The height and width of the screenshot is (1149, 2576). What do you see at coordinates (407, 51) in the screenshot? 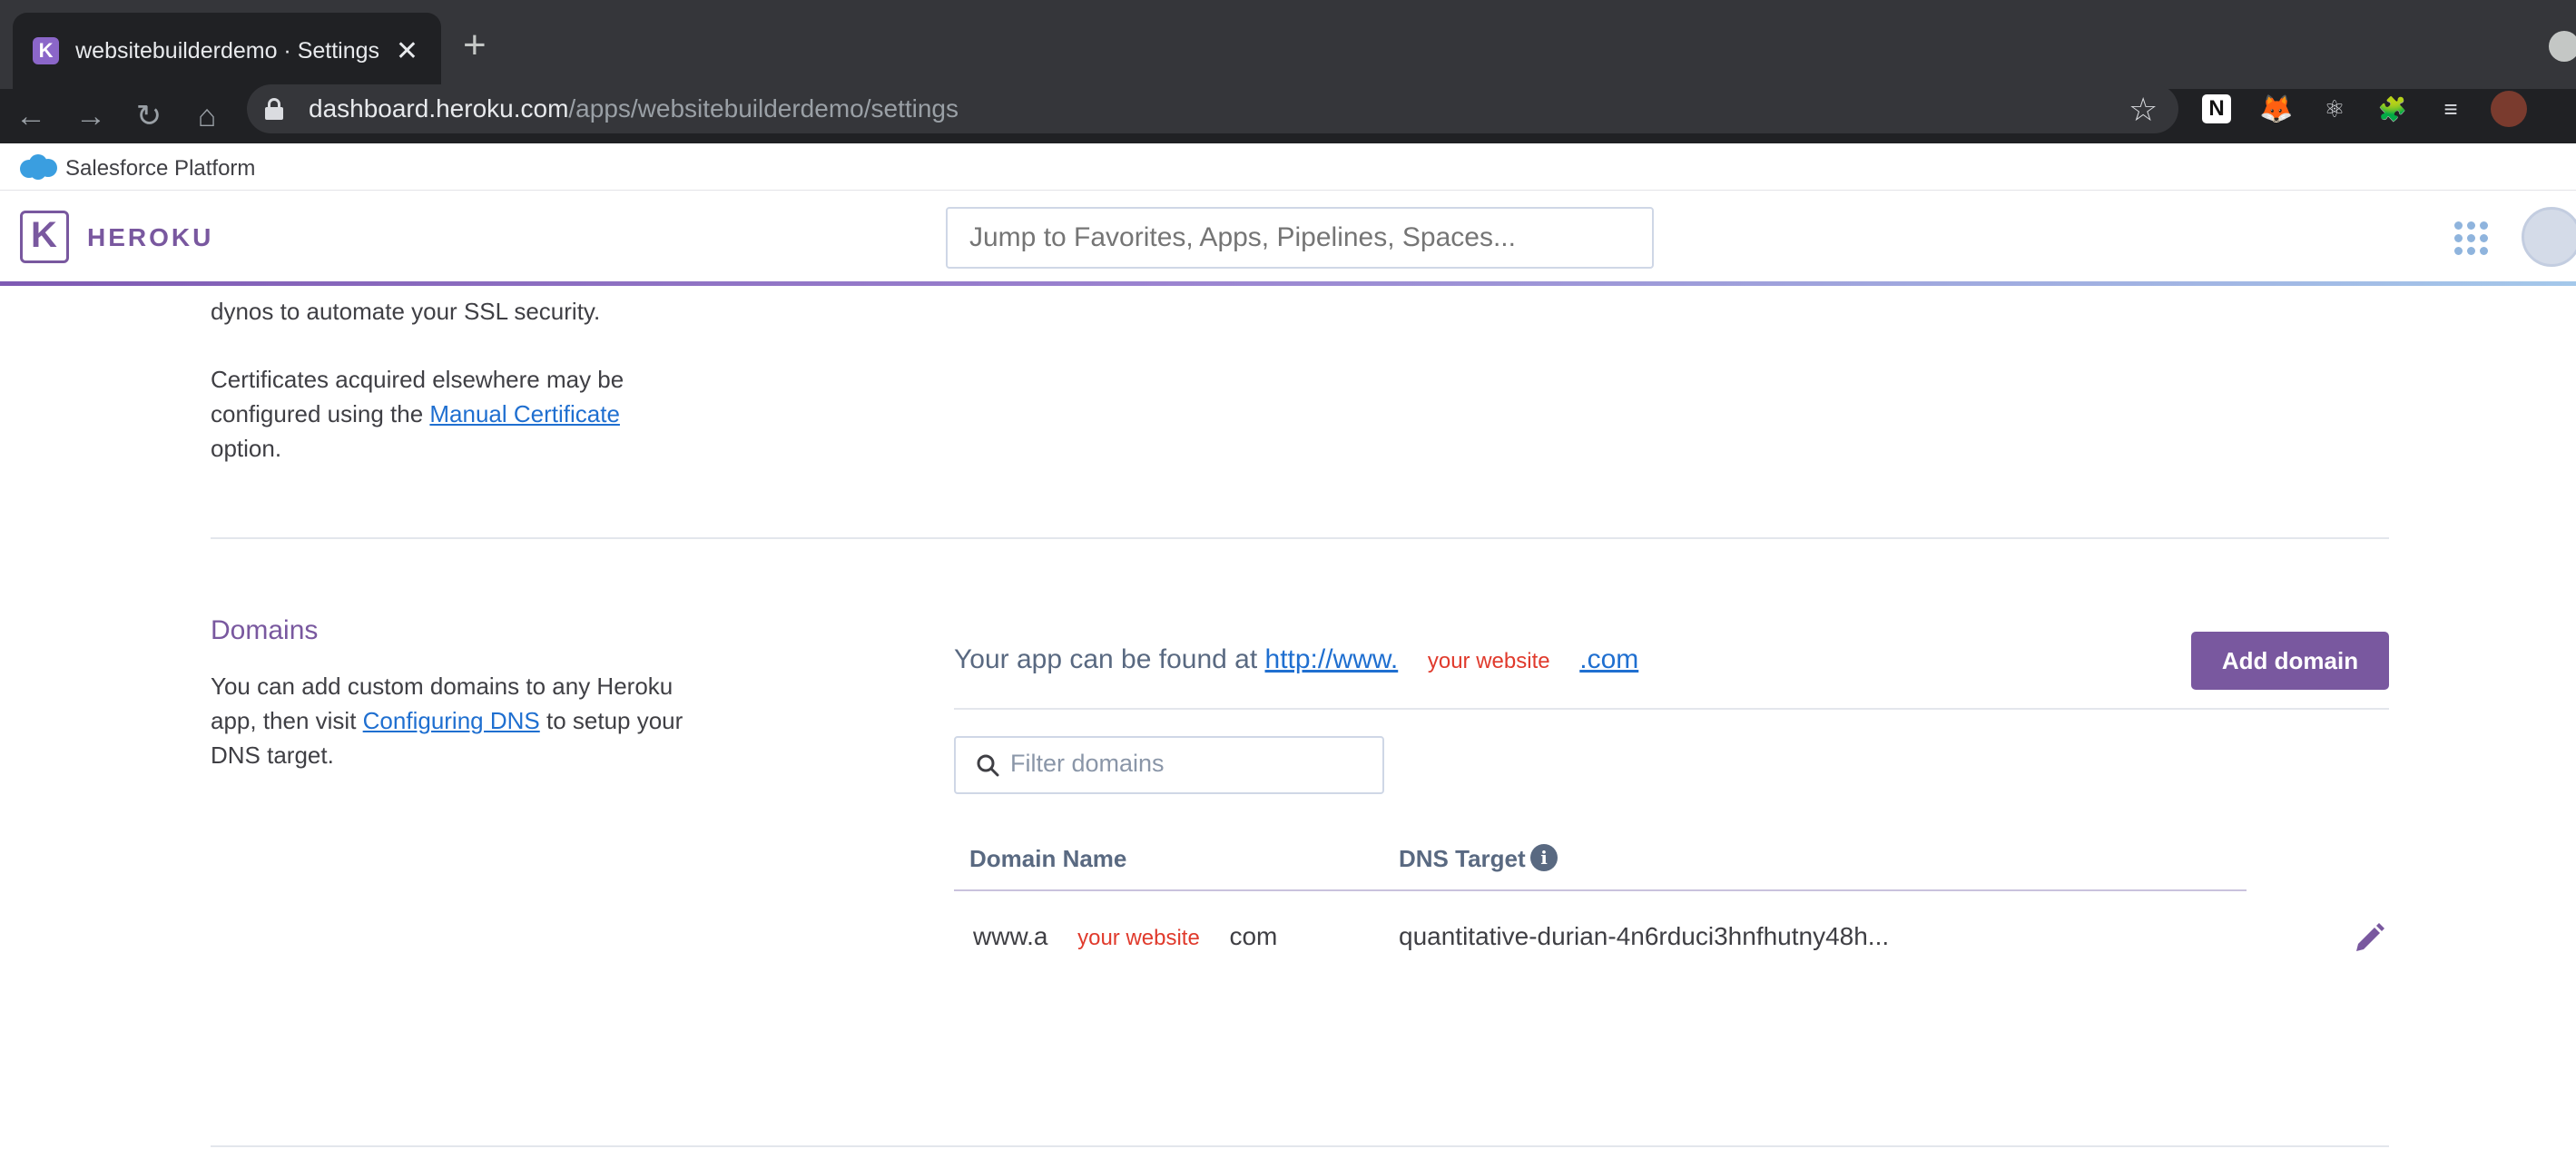
I see `close-tab-icon: ✕` at bounding box center [407, 51].